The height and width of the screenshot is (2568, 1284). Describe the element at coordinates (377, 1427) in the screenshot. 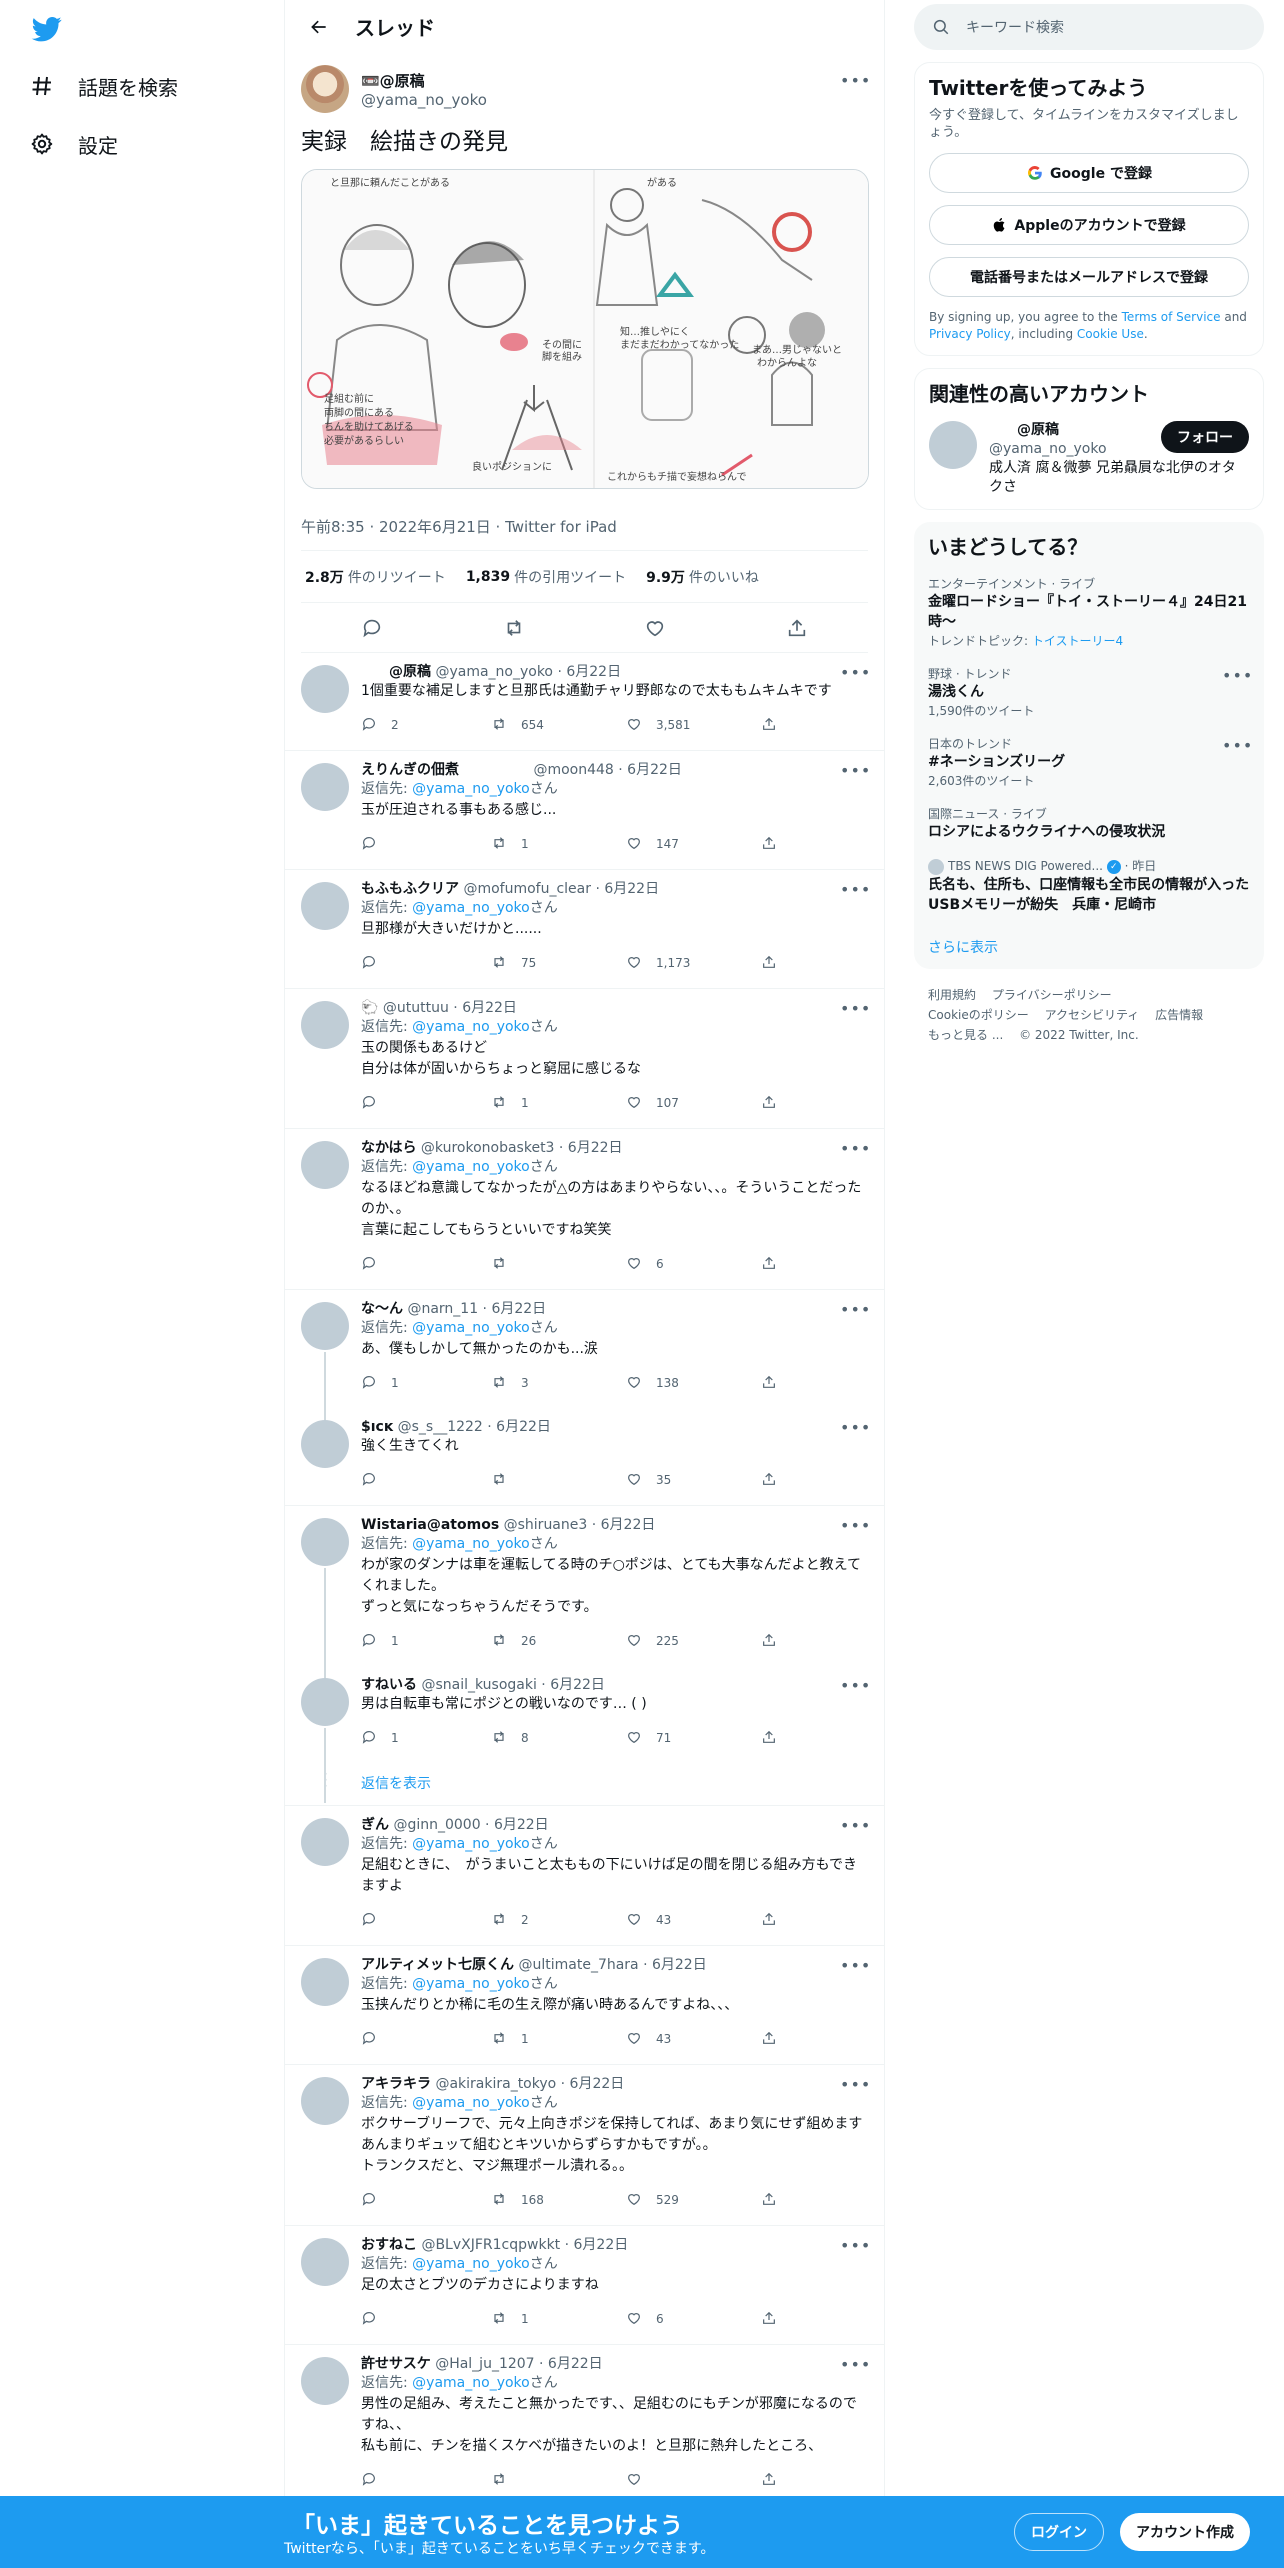

I see `reply-author-name: $ıcĸ` at that location.